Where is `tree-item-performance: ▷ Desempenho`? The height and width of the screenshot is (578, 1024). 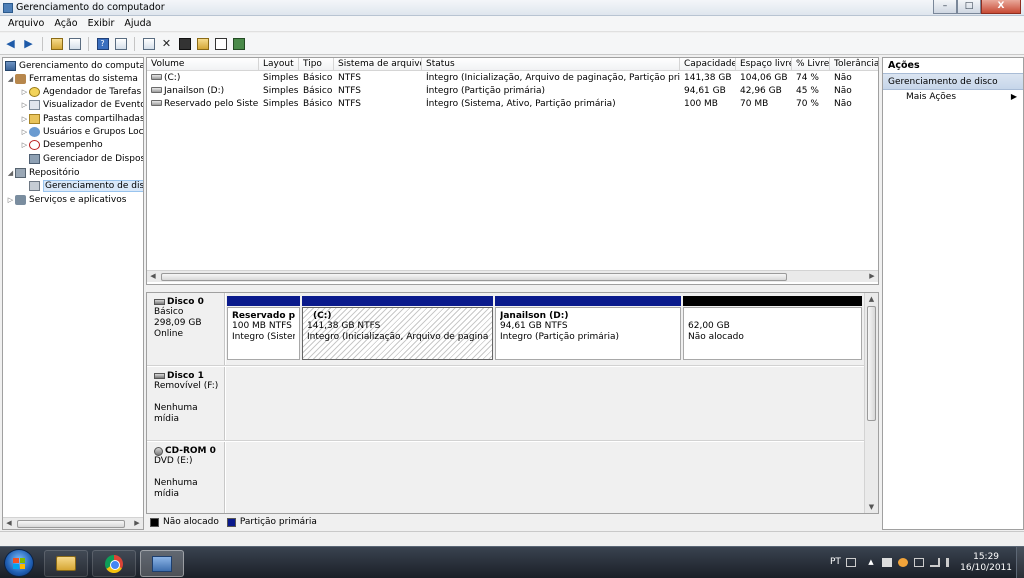 tree-item-performance: ▷ Desempenho is located at coordinates (61, 144).